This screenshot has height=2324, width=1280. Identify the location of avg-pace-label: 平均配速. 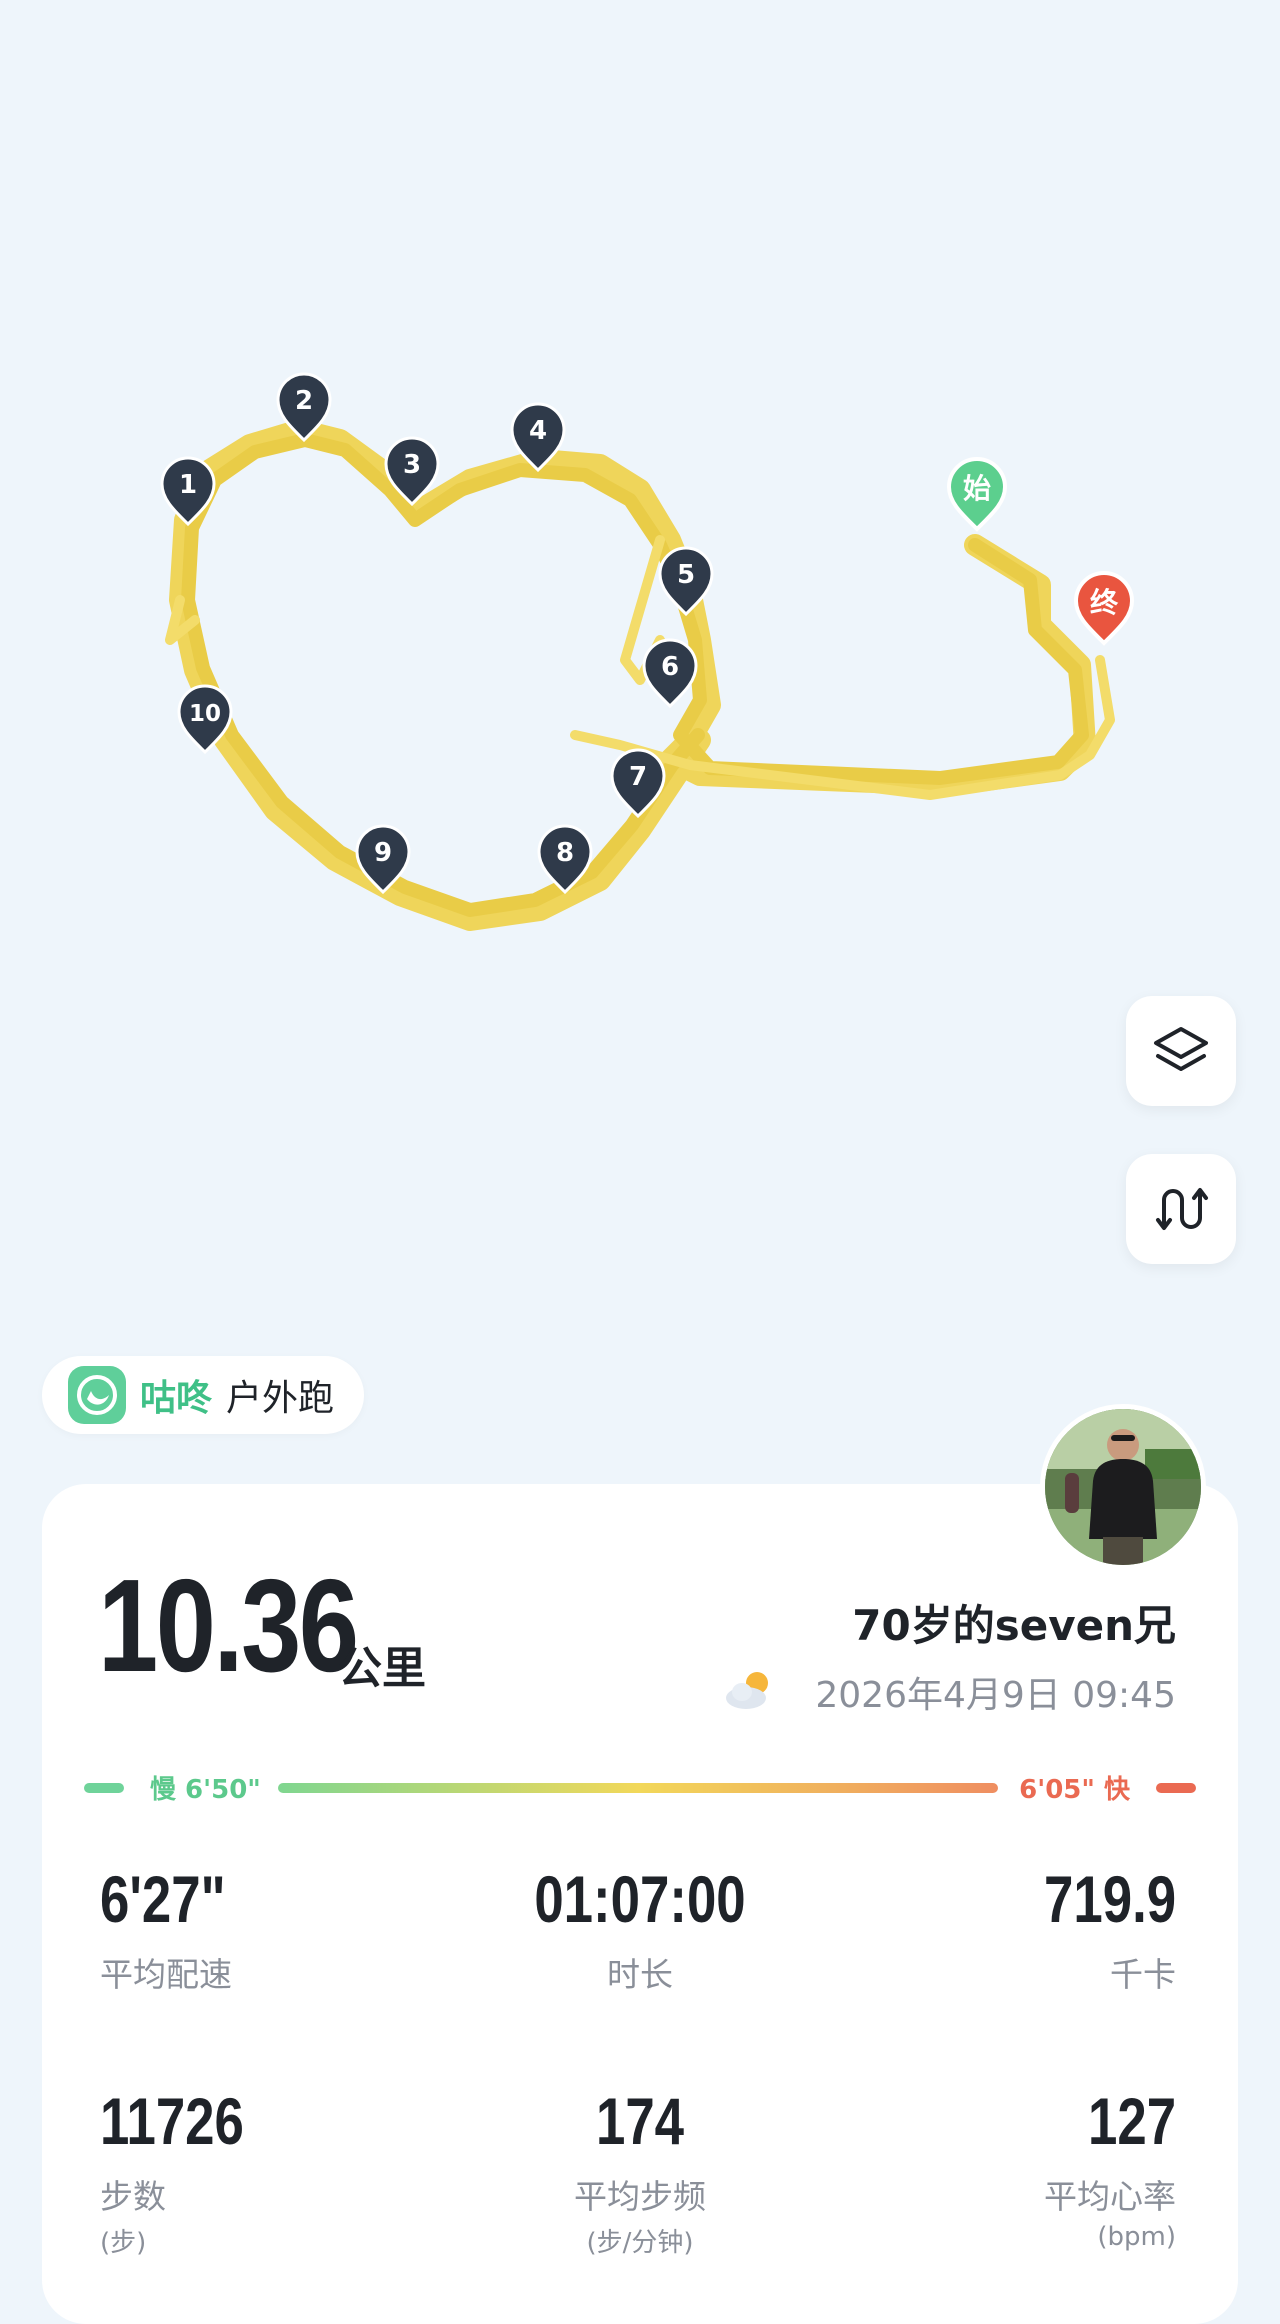
(166, 1974).